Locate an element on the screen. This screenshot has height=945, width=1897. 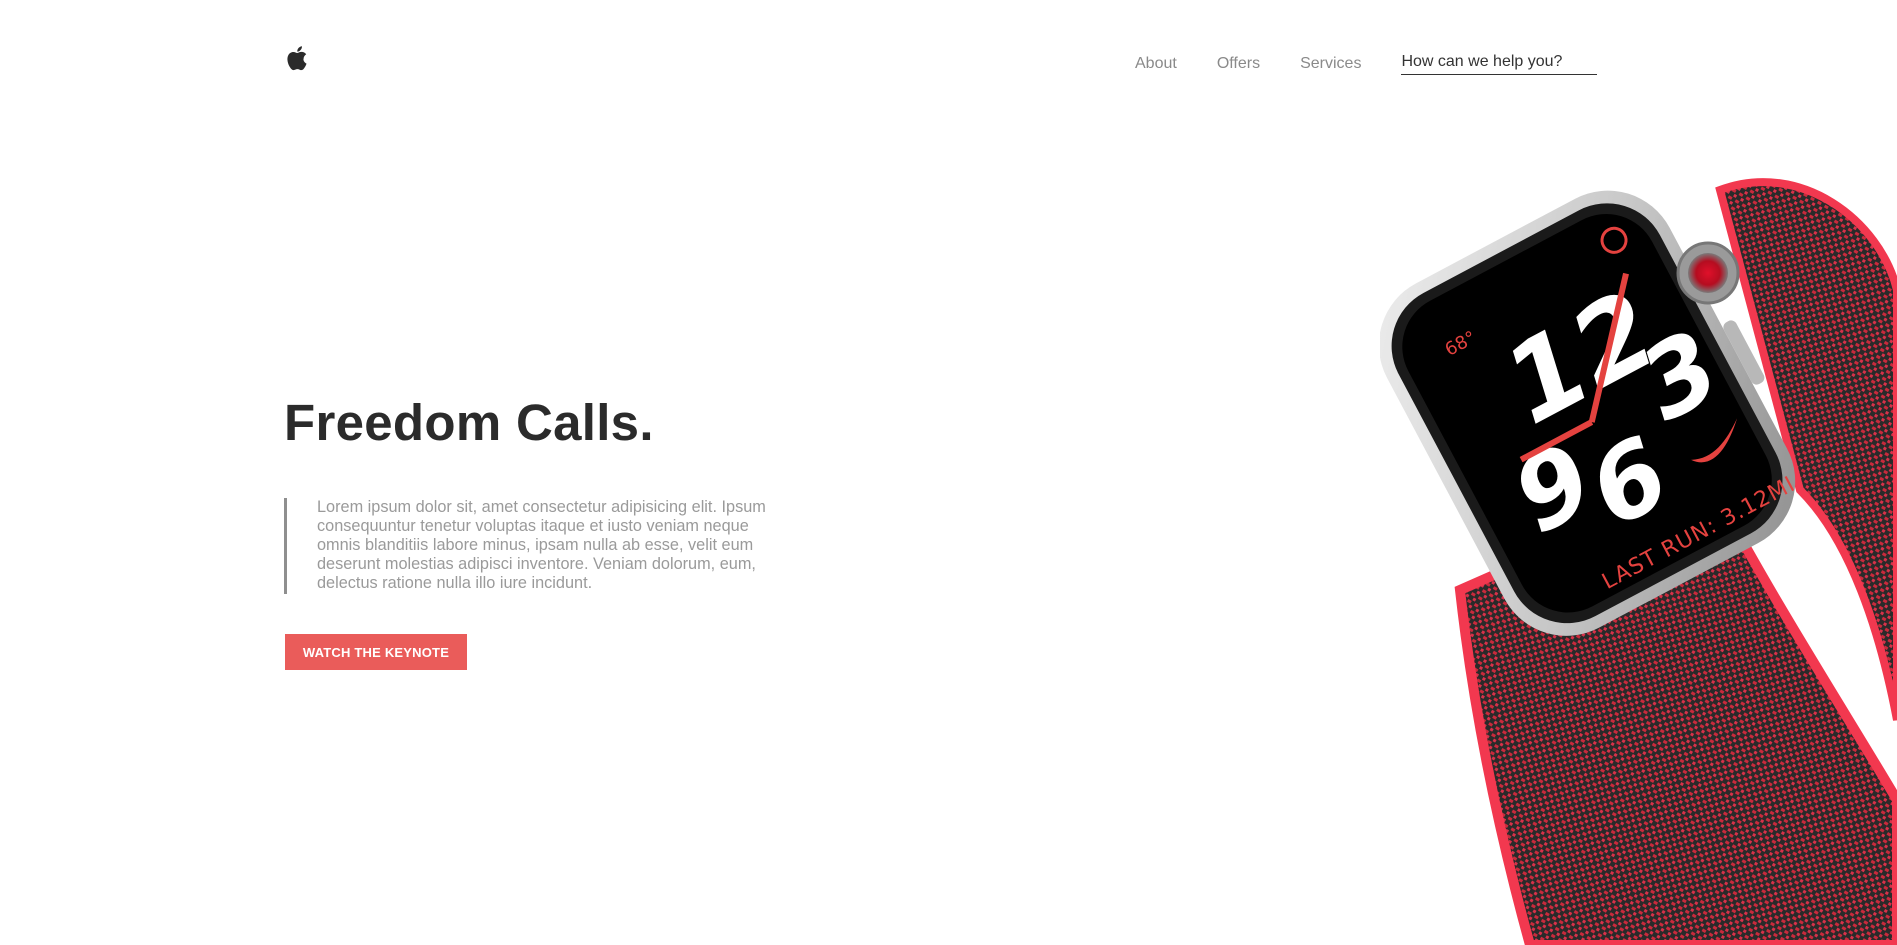
nav-services: Services is located at coordinates (1330, 64).